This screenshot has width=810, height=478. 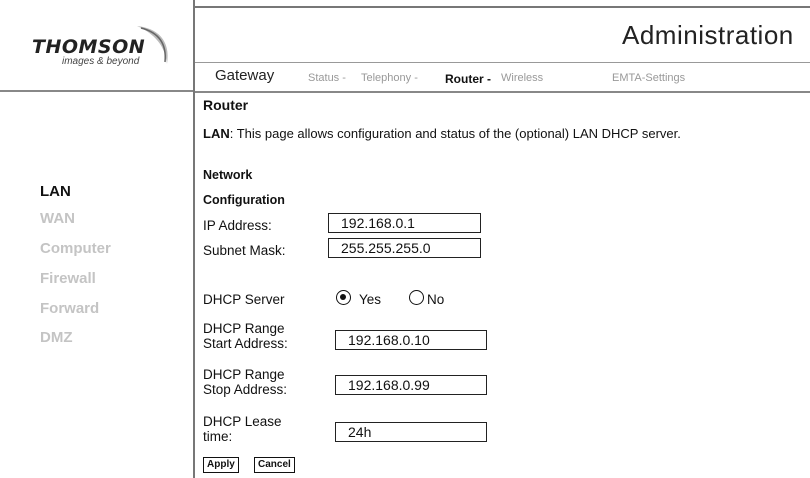 What do you see at coordinates (244, 250) in the screenshot?
I see `subnet-mask-label: Subnet Mask:` at bounding box center [244, 250].